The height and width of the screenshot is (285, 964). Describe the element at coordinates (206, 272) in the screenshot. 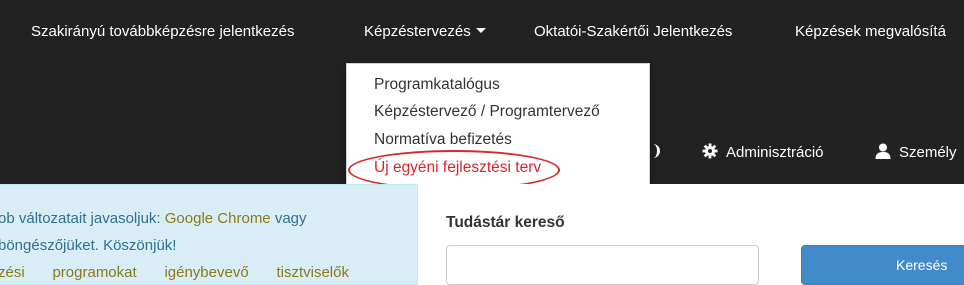

I see `notice-word: igénybevevő` at that location.